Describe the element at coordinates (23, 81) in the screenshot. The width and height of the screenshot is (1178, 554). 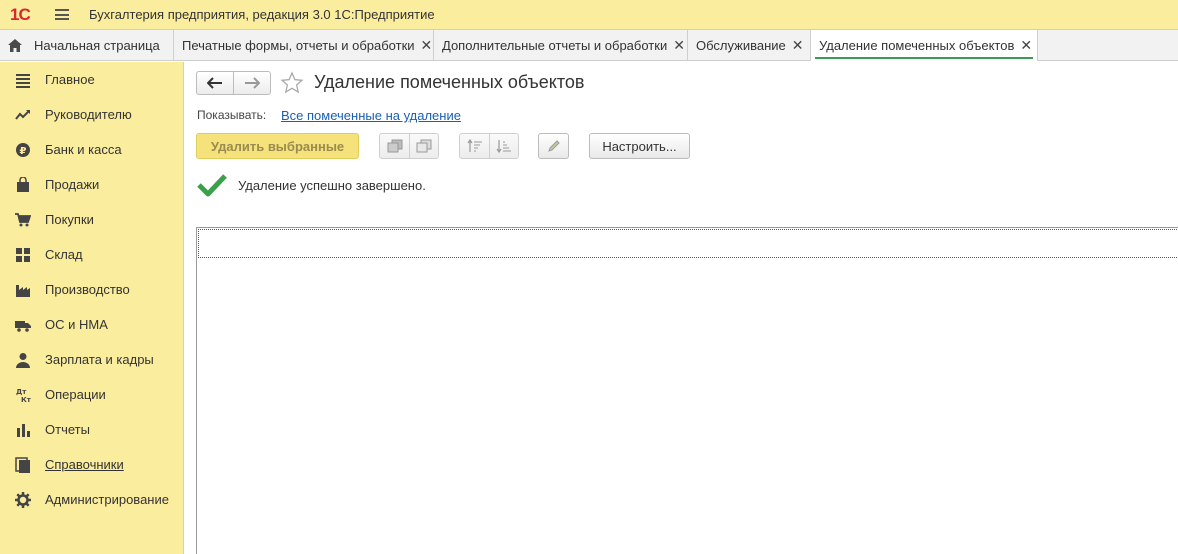
I see `menu-lines-icon` at that location.